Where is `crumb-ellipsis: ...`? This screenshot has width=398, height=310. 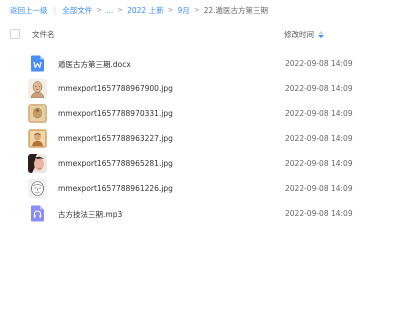
crumb-ellipsis: ... is located at coordinates (109, 10).